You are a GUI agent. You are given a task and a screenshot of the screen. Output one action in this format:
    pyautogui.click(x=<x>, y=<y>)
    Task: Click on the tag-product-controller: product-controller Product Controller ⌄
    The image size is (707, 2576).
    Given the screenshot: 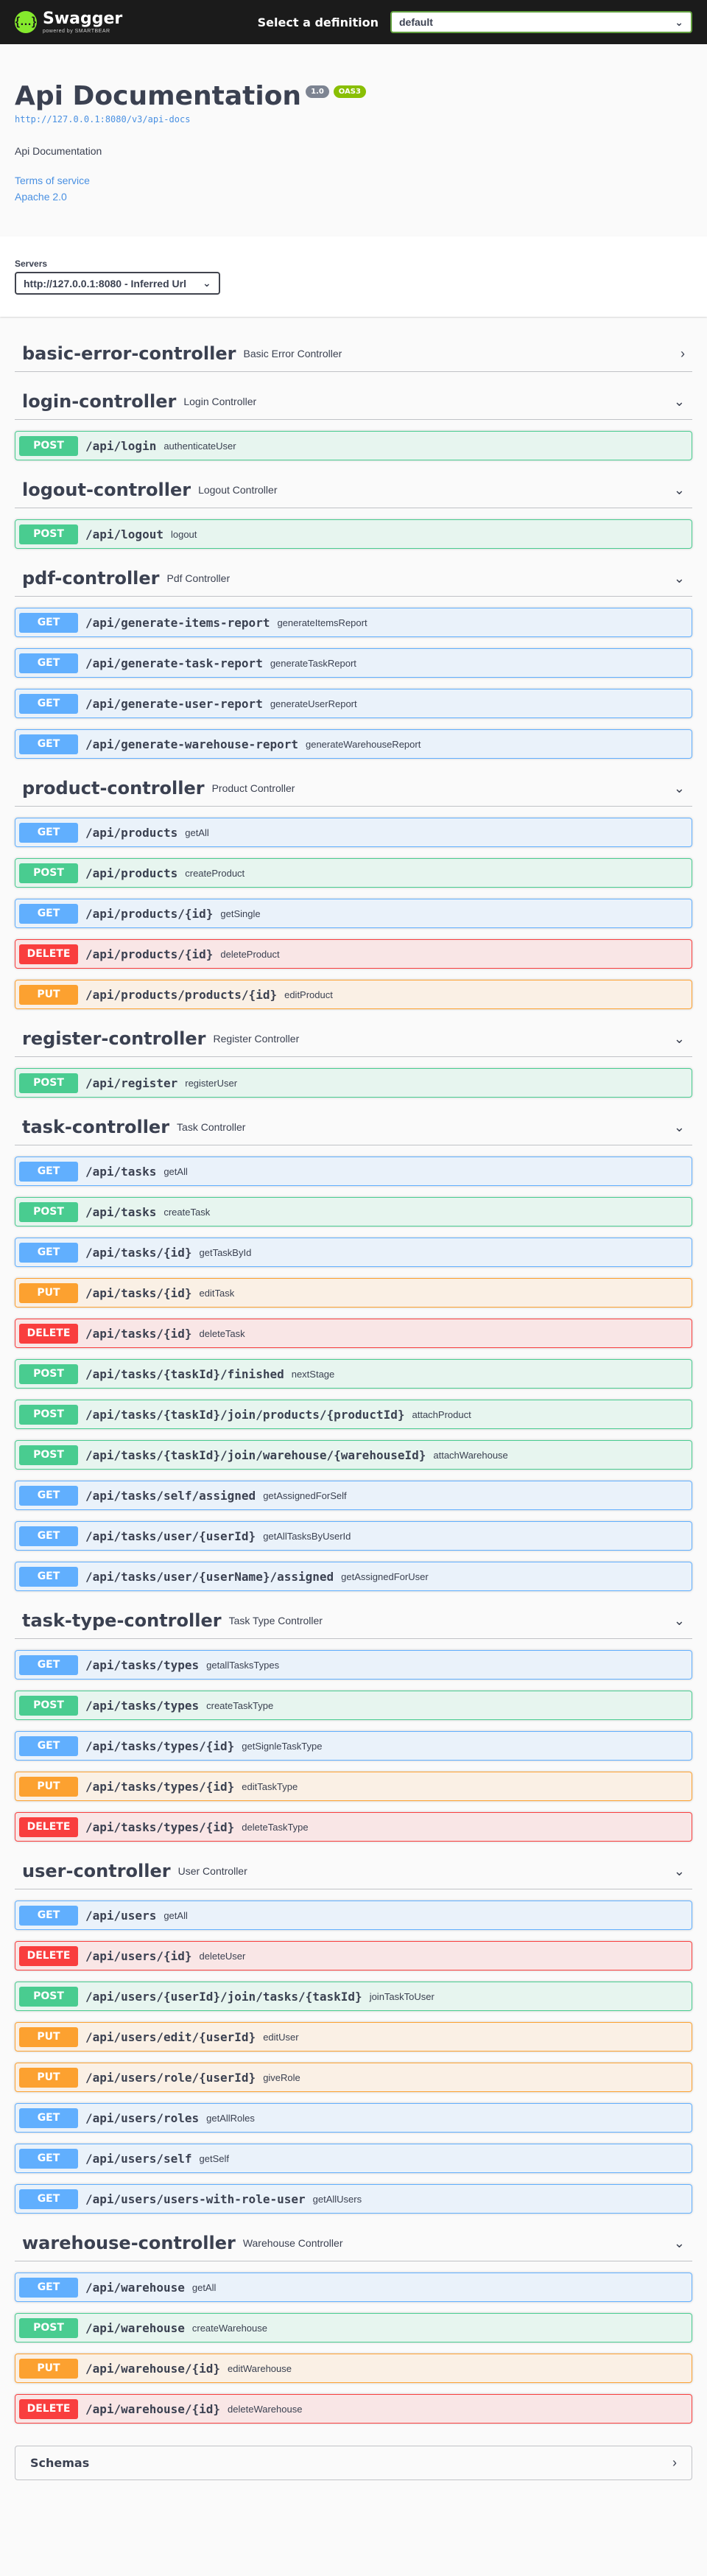 What is the action you would take?
    pyautogui.click(x=353, y=789)
    